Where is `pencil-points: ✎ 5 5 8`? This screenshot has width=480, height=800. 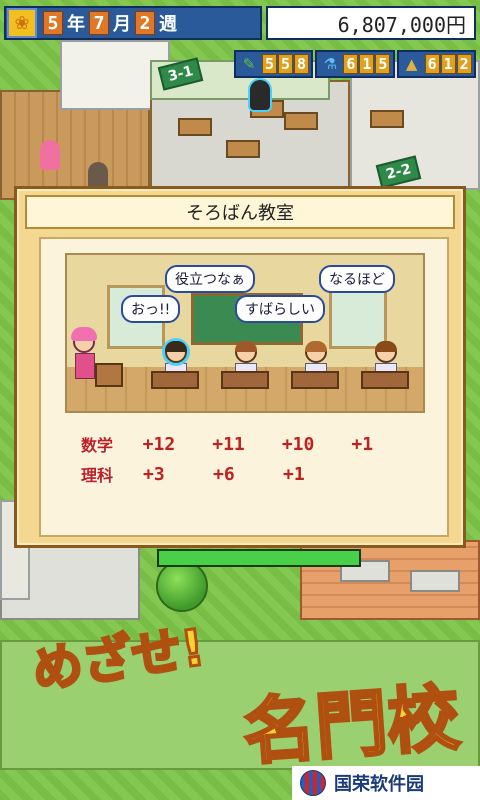 pencil-points: ✎ 5 5 8 is located at coordinates (274, 64).